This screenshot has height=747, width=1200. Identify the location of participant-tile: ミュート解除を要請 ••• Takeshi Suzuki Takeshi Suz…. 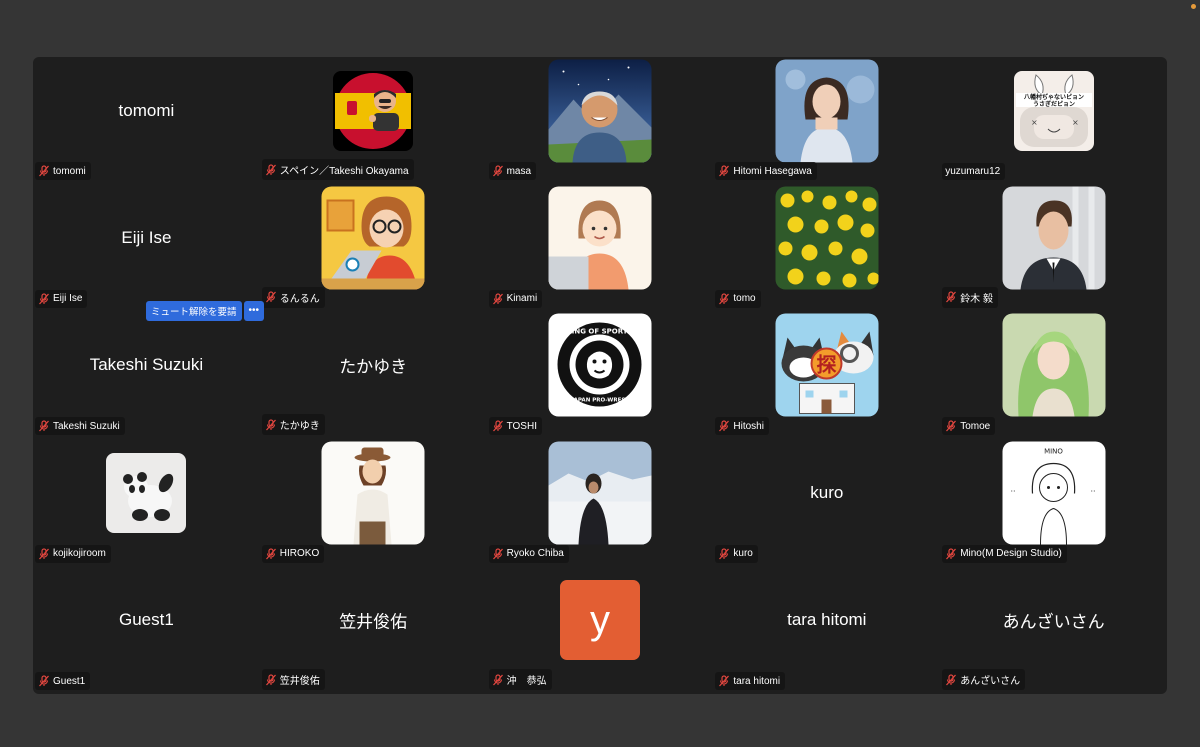
(149, 369).